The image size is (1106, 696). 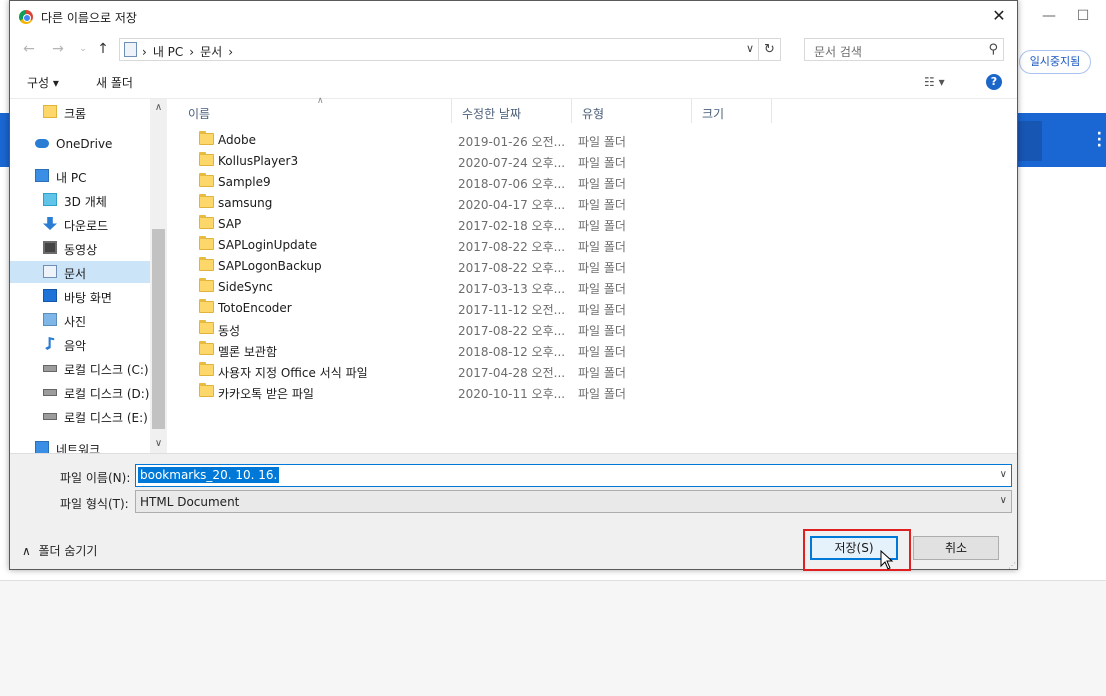 I want to click on file-row: 멜론 보관함 2018-08-12 오후... 파일 폴더, so click(x=478, y=350).